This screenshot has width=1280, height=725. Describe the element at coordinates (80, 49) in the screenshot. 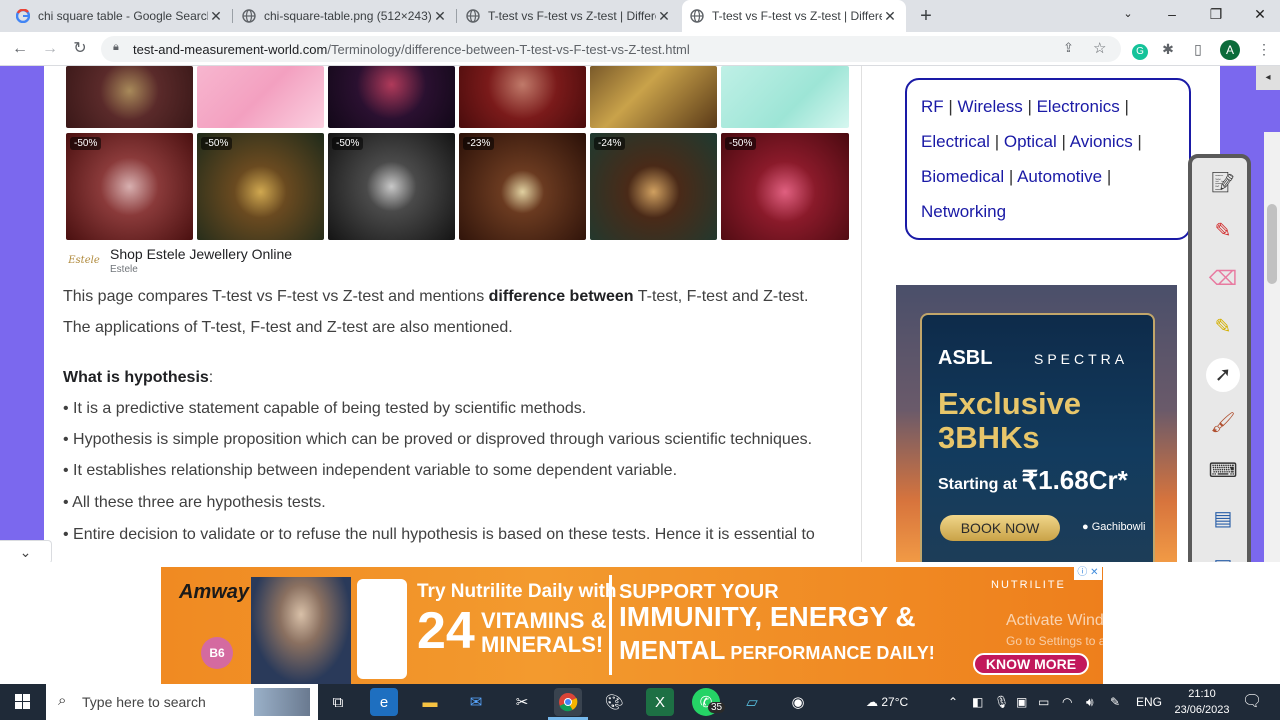

I see `reload-icon: ↻` at that location.